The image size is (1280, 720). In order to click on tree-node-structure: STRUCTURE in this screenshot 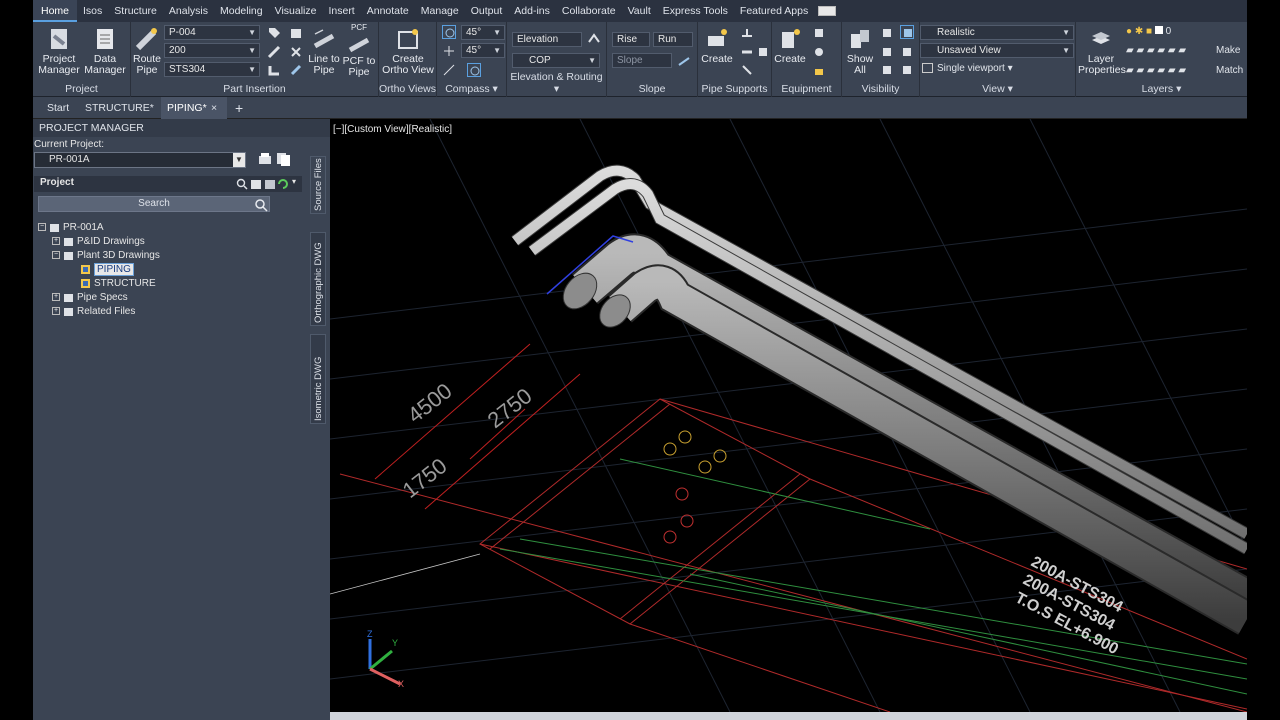, I will do `click(118, 284)`.